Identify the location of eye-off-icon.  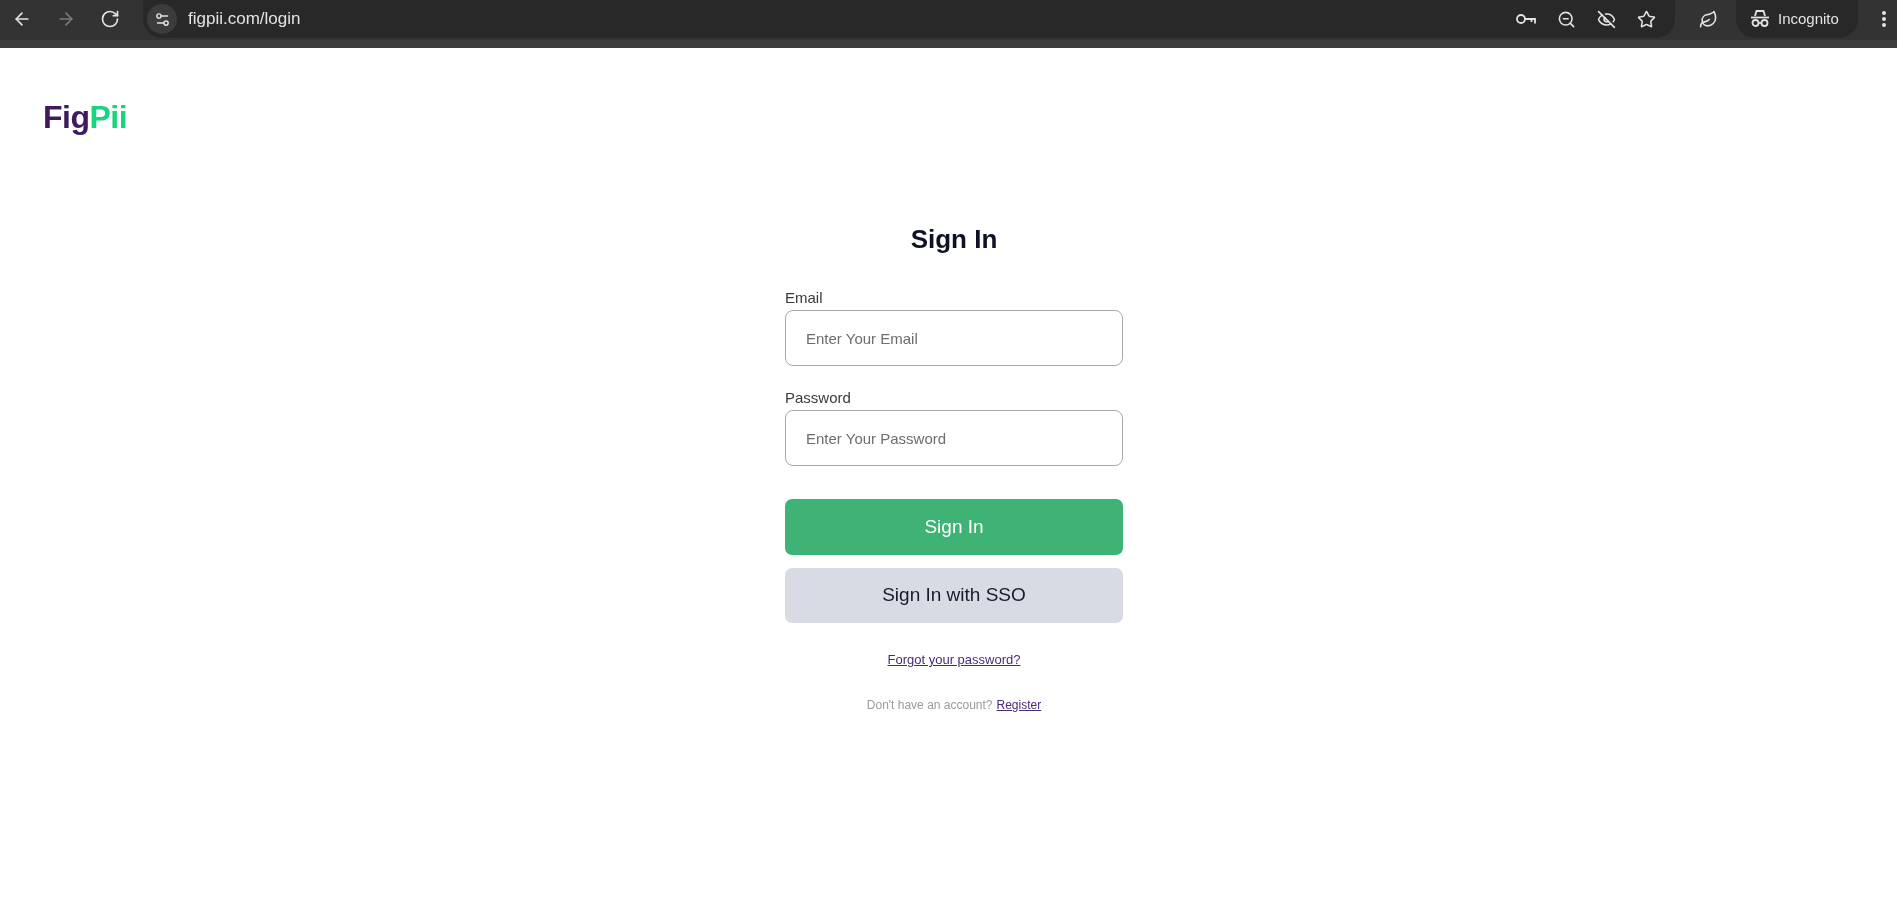
(1606, 19).